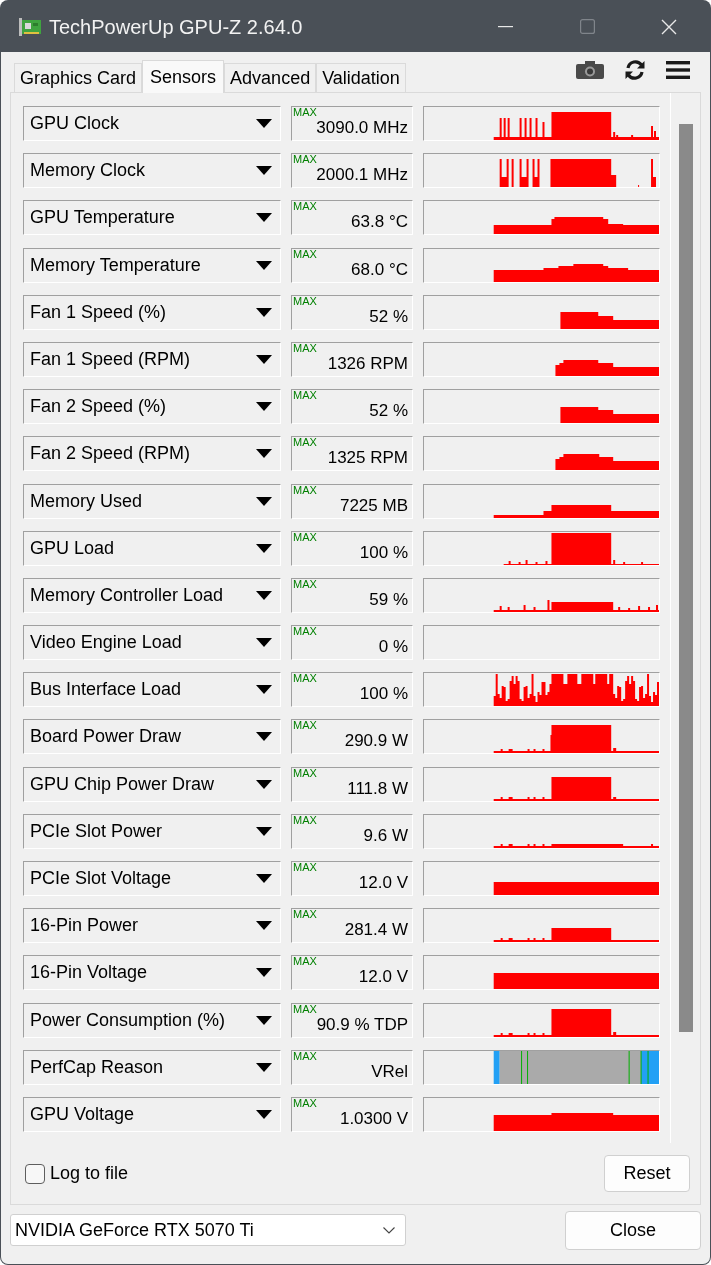  What do you see at coordinates (388, 599) in the screenshot?
I see `sensor-value: 59 %` at bounding box center [388, 599].